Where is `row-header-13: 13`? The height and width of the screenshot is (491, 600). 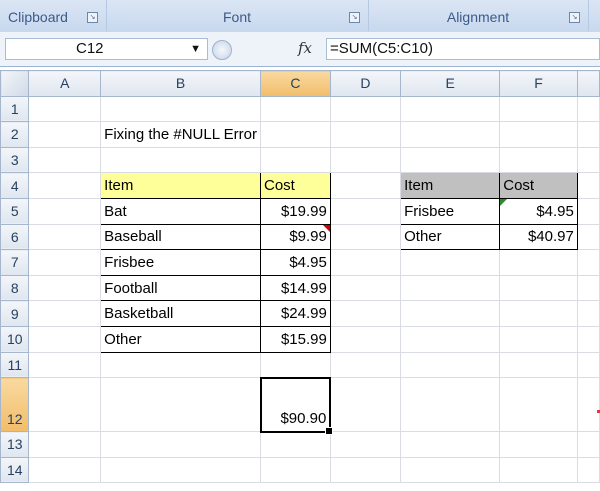
row-header-13: 13 is located at coordinates (15, 444).